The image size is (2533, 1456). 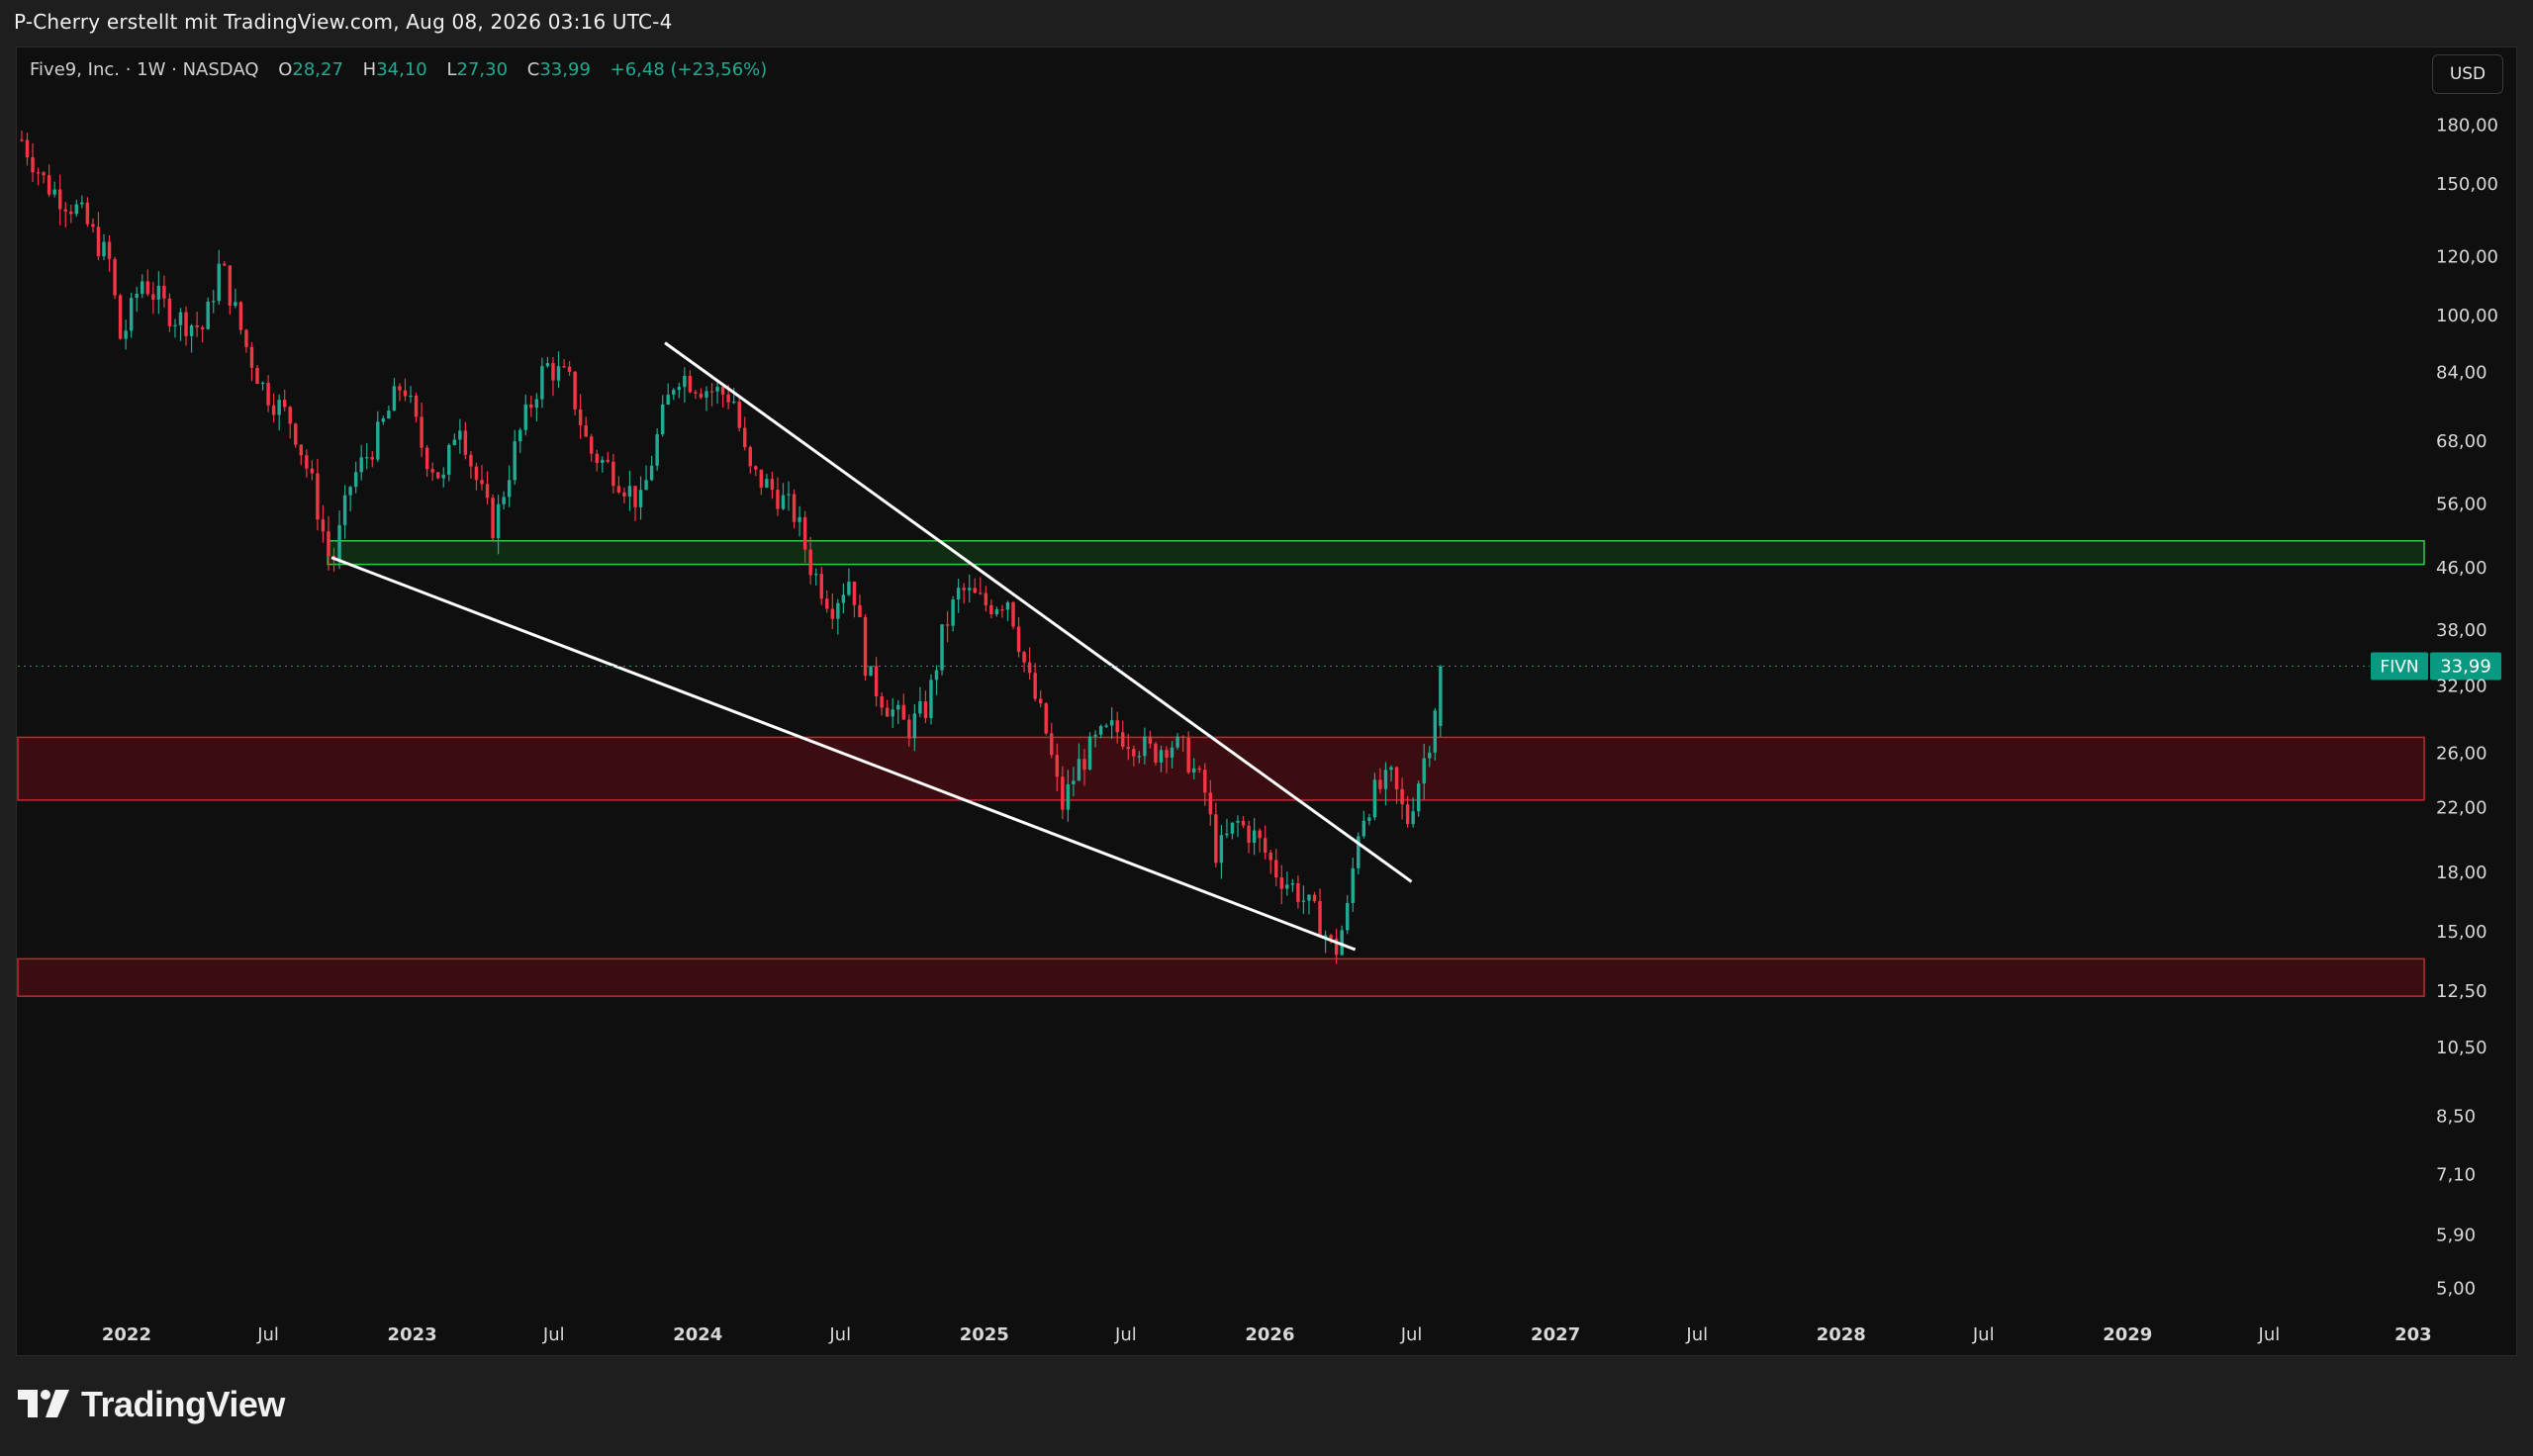 What do you see at coordinates (152, 1404) in the screenshot?
I see `tradingview-logo: TradingView` at bounding box center [152, 1404].